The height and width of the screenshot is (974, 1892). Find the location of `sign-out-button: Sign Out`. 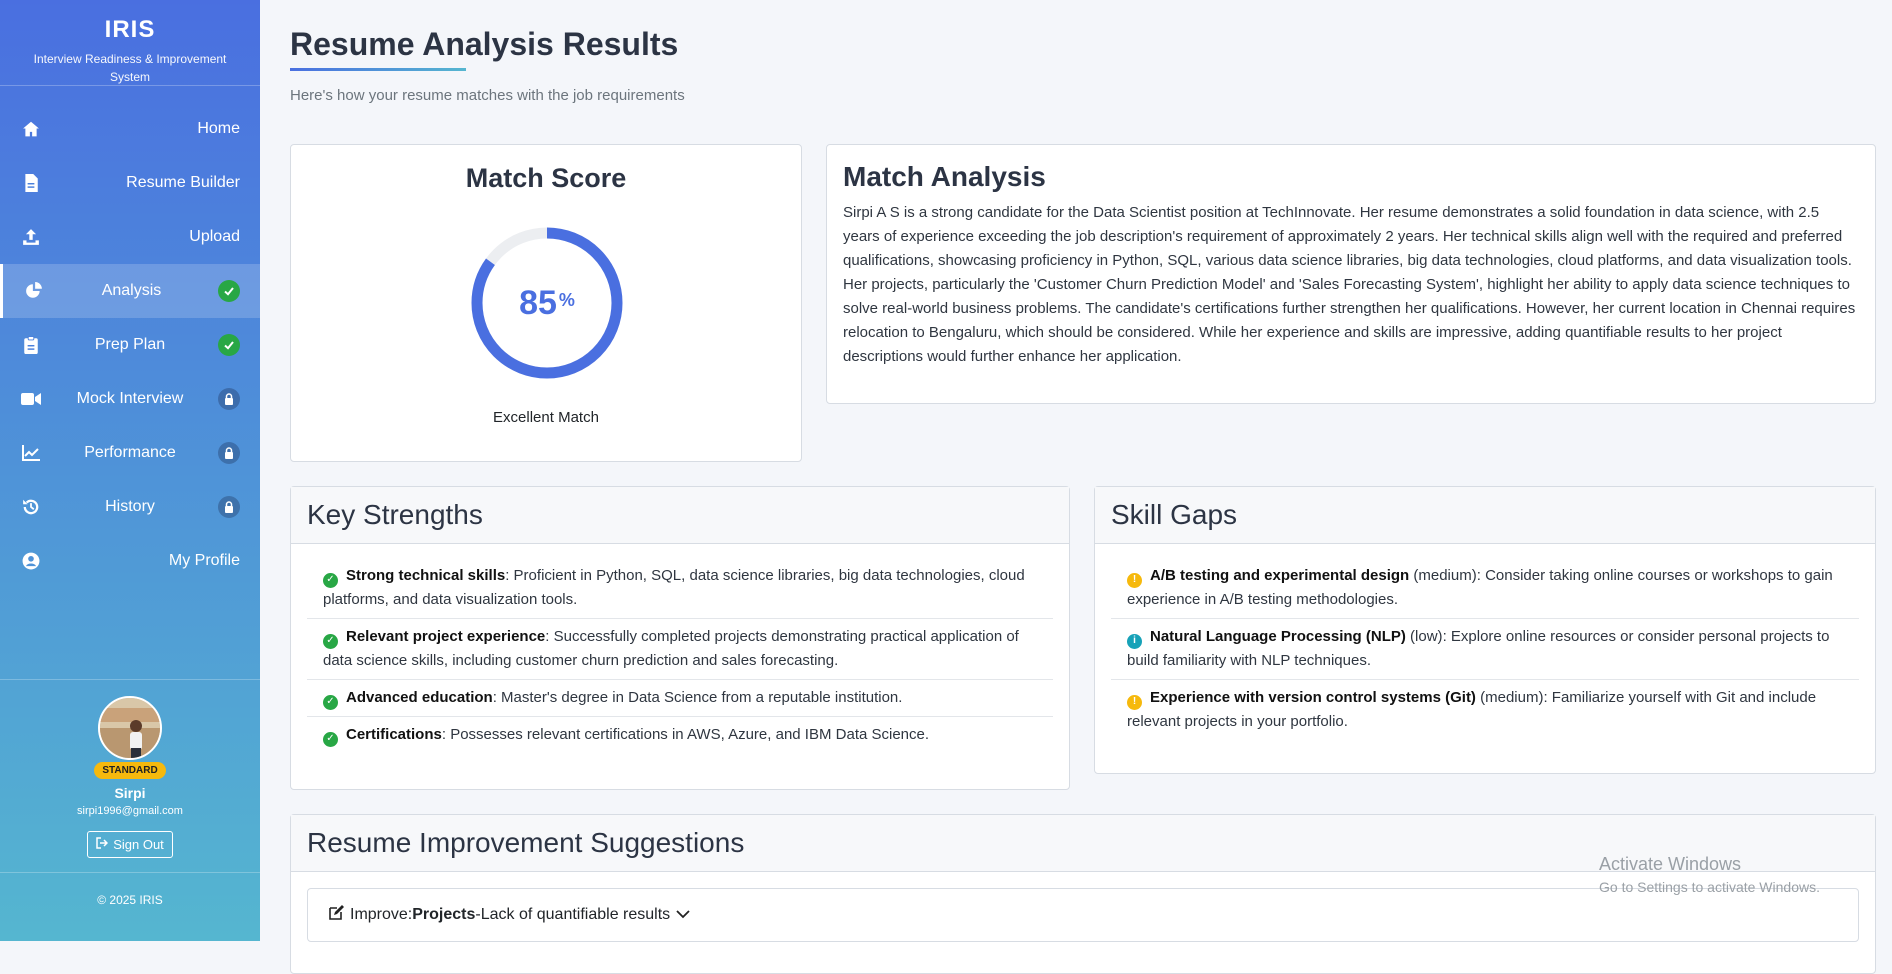

sign-out-button: Sign Out is located at coordinates (130, 844).